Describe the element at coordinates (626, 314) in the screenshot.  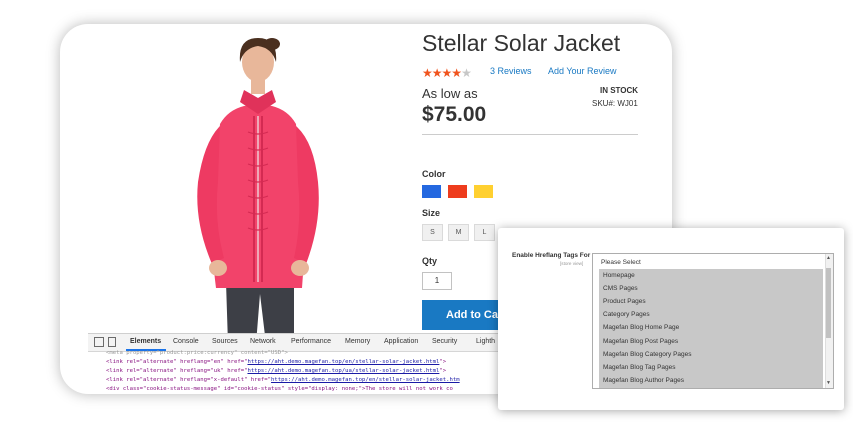
I see `option-category-pages: Category Pages` at that location.